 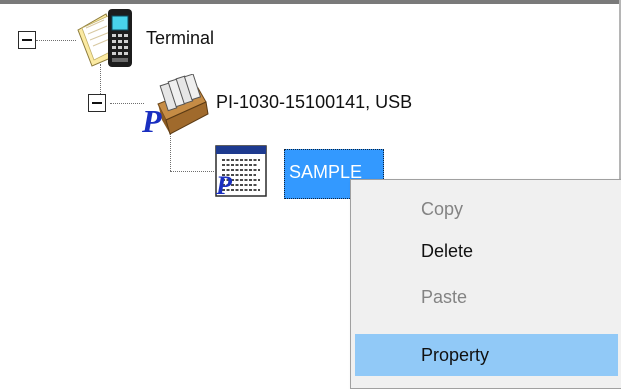 I want to click on program-document-icon: P, so click(x=241, y=172).